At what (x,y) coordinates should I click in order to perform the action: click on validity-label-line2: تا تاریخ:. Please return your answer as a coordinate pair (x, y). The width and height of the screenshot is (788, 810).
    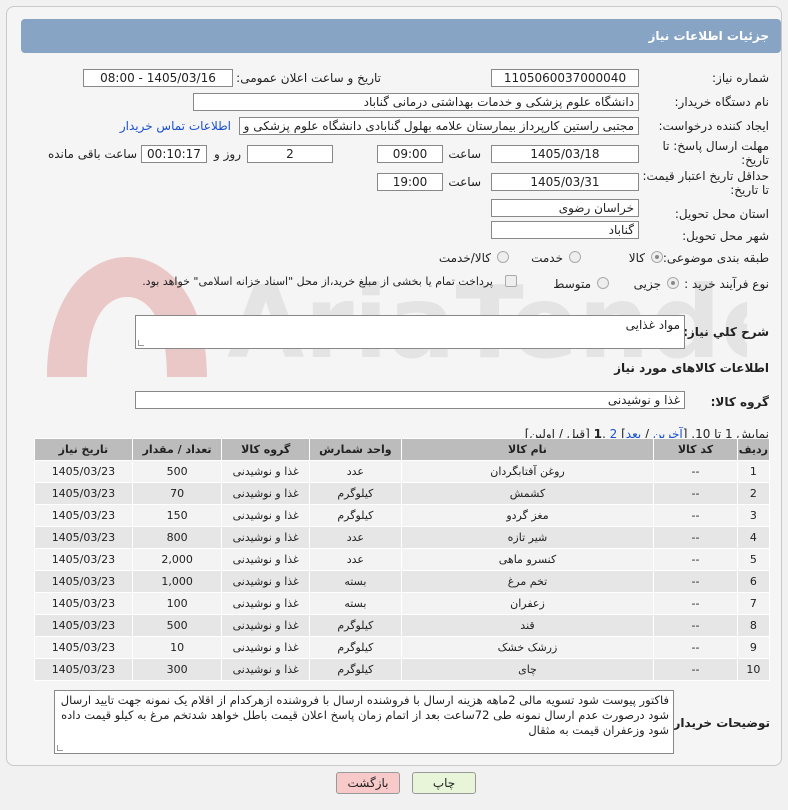
    Looking at the image, I should click on (749, 190).